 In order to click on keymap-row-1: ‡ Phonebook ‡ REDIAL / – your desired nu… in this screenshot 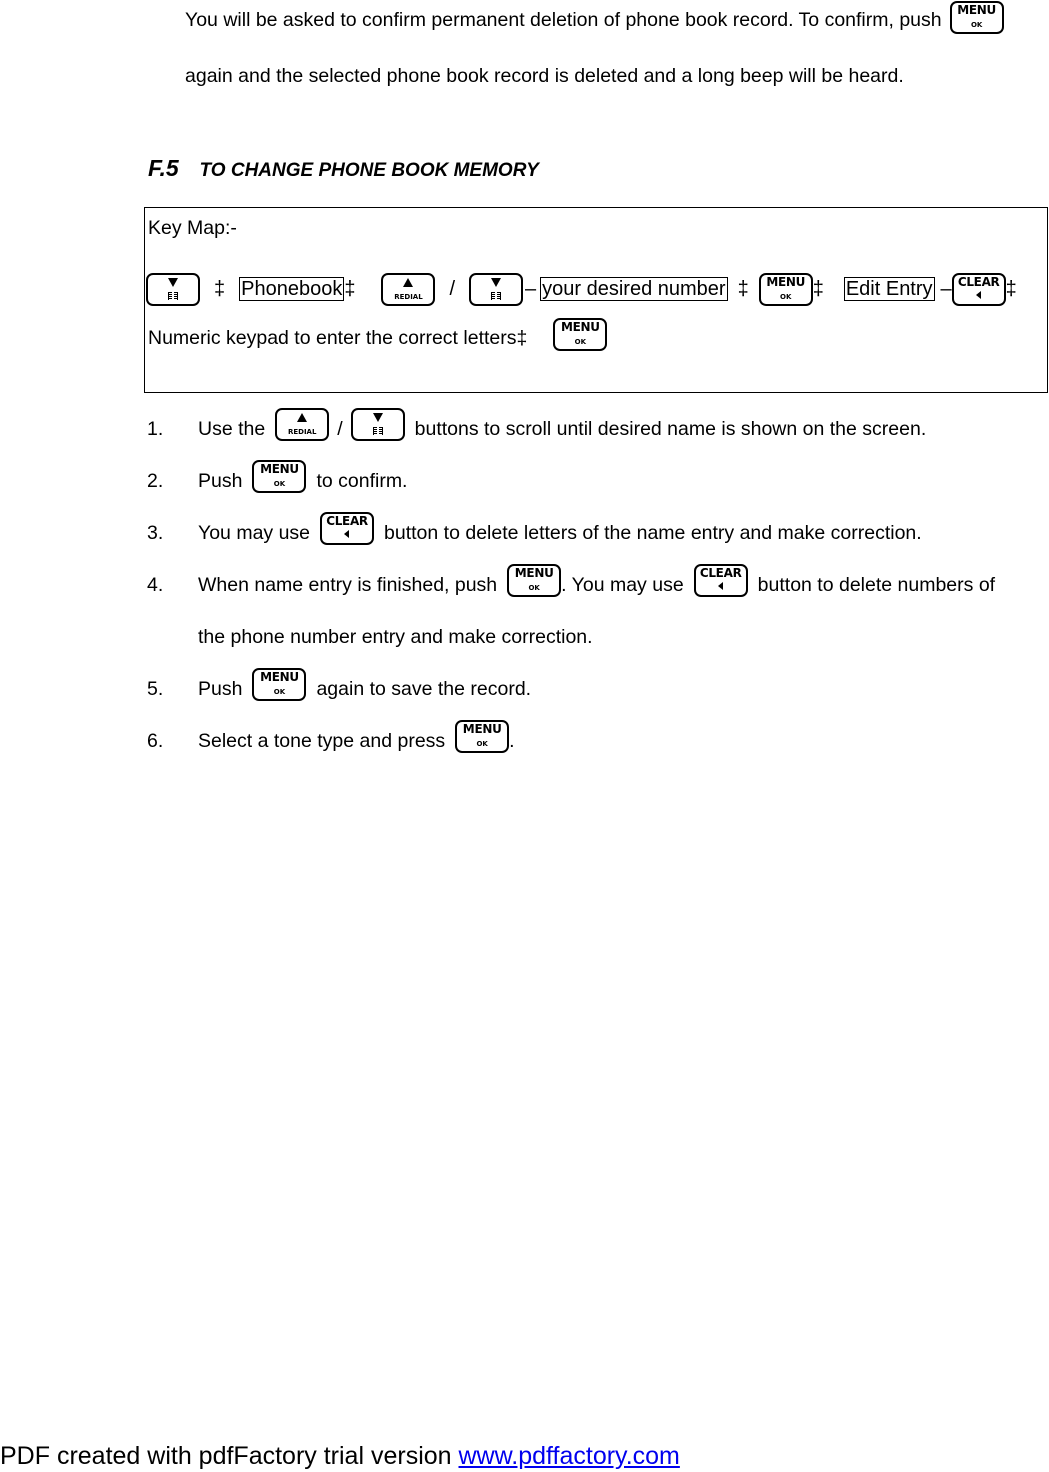, I will do `click(581, 289)`.